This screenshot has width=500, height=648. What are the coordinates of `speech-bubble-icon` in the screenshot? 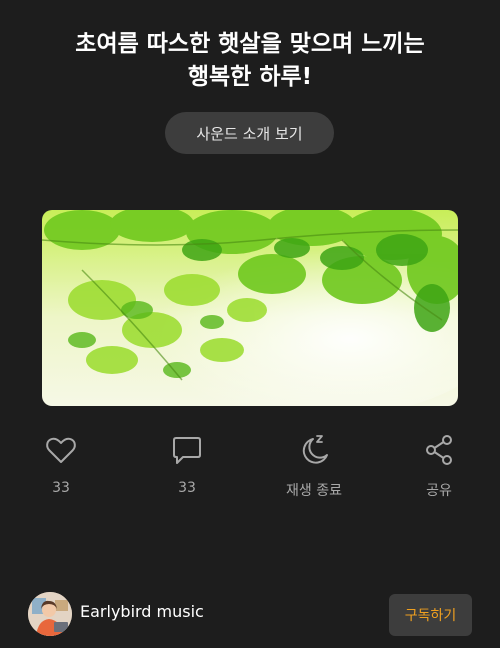 It's located at (187, 450).